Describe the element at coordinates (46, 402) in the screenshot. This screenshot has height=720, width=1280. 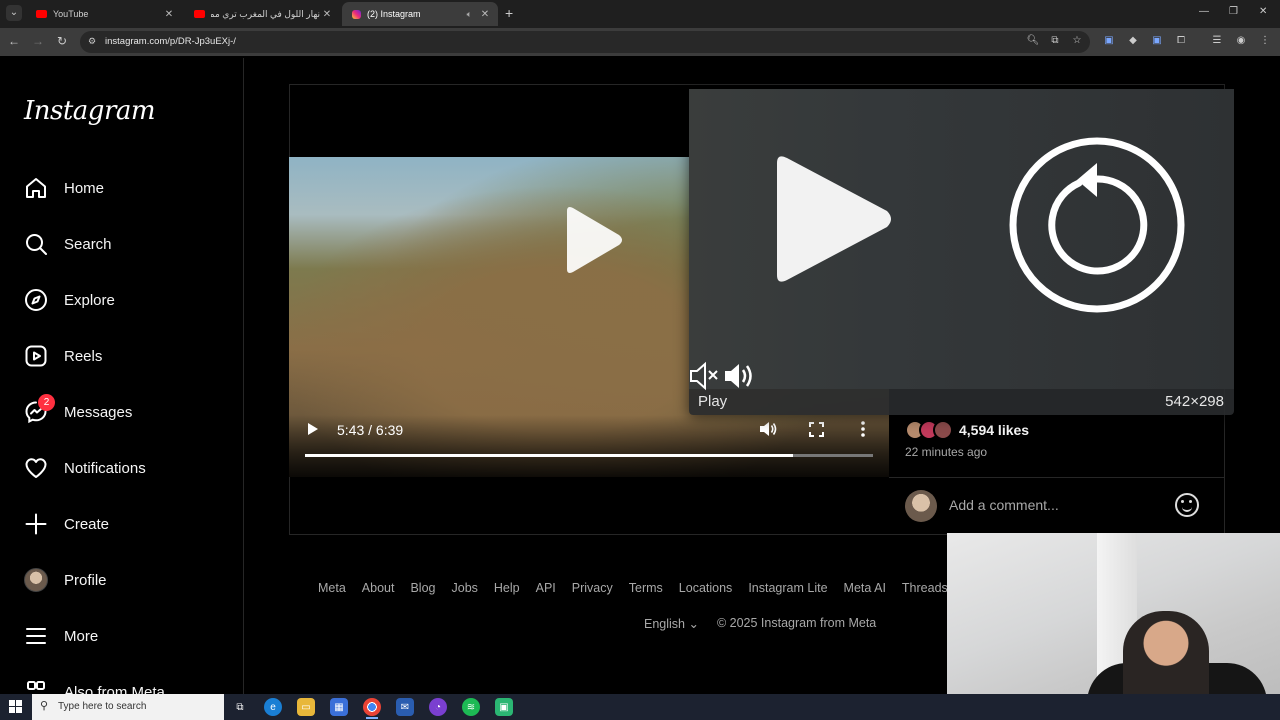
I see `notification-badge: 2` at that location.